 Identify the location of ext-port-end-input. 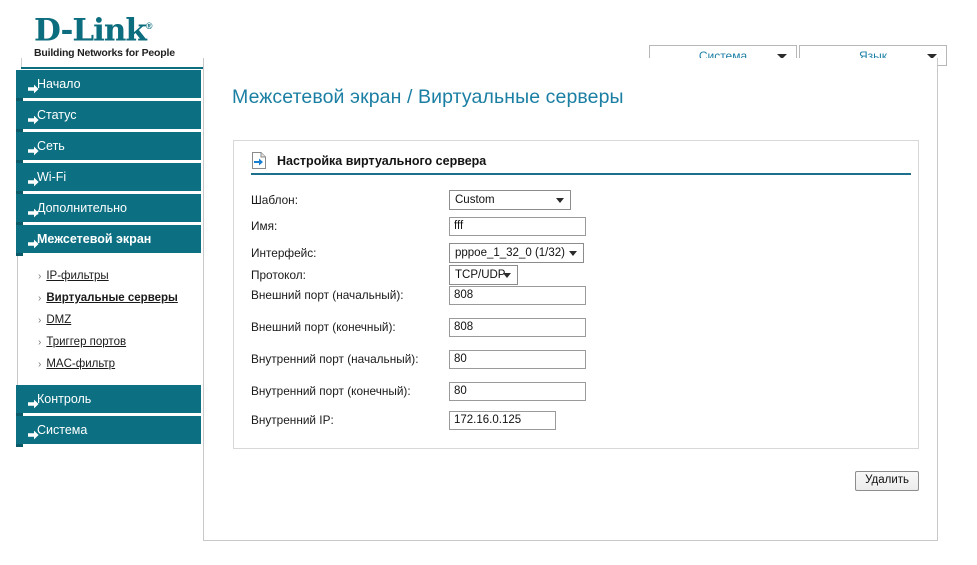
(517, 327).